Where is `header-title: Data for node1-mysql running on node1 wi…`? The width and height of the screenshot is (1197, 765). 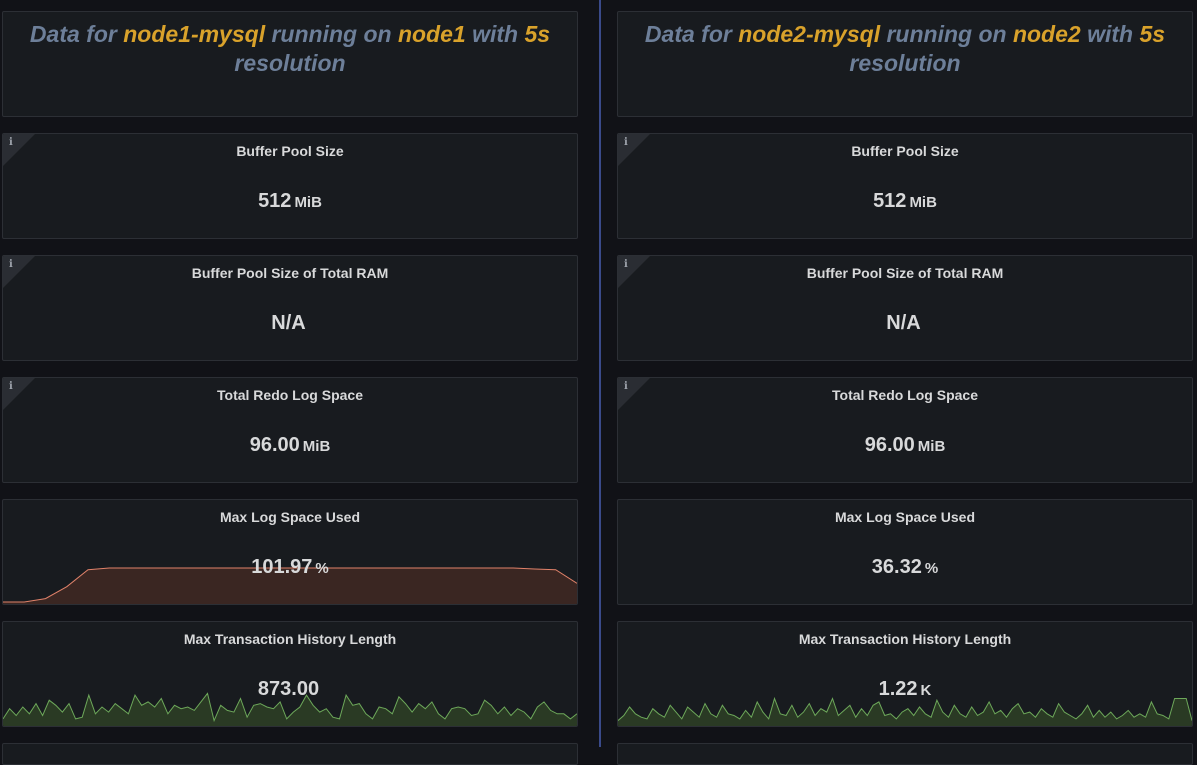
header-title: Data for node1-mysql running on node1 wi… is located at coordinates (290, 49).